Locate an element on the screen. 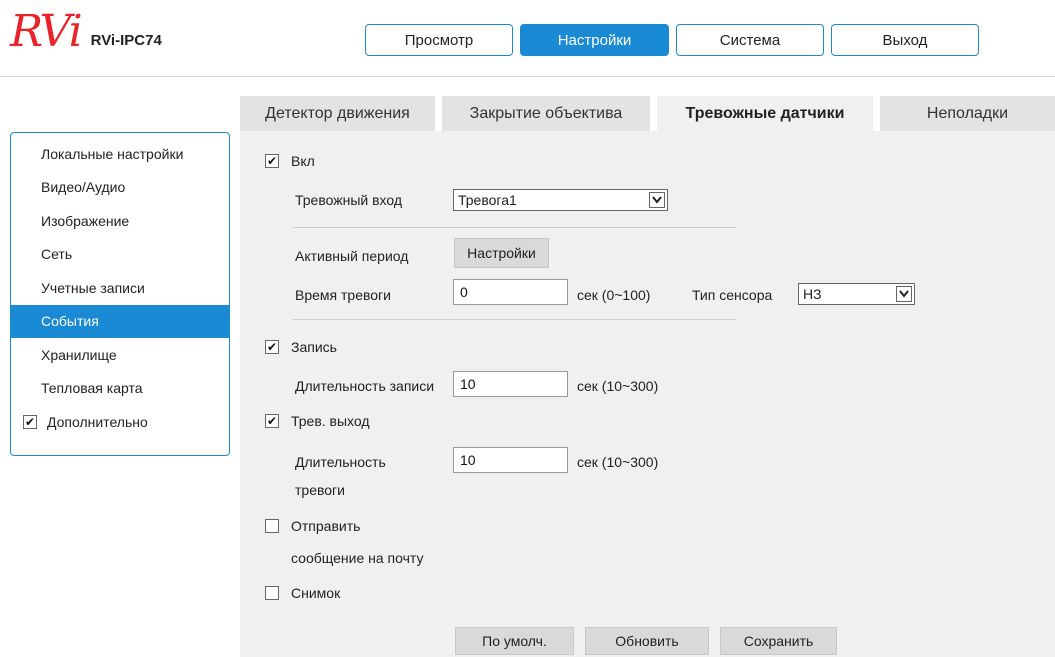 Image resolution: width=1055 pixels, height=657 pixels. alarm-output-label: Трев. выход is located at coordinates (330, 421).